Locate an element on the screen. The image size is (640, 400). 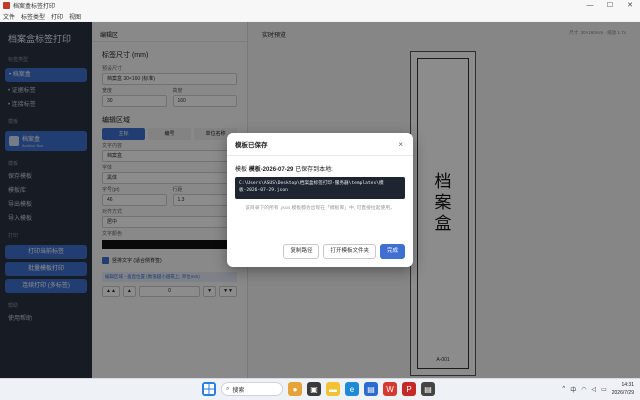
window-controls: — ☐ ✕ is located at coordinates (610, 5).